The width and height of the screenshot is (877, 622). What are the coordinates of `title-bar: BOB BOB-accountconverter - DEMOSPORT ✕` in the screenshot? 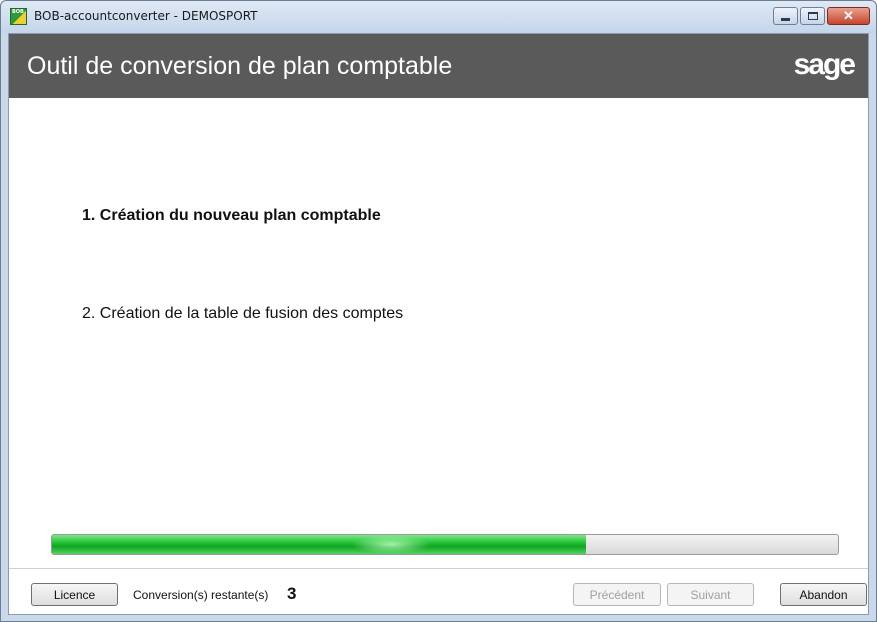 It's located at (438, 17).